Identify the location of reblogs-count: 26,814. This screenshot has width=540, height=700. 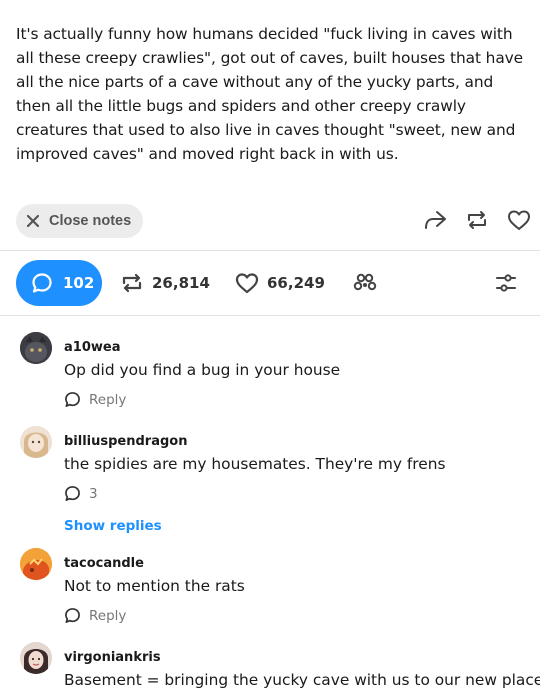
(181, 283).